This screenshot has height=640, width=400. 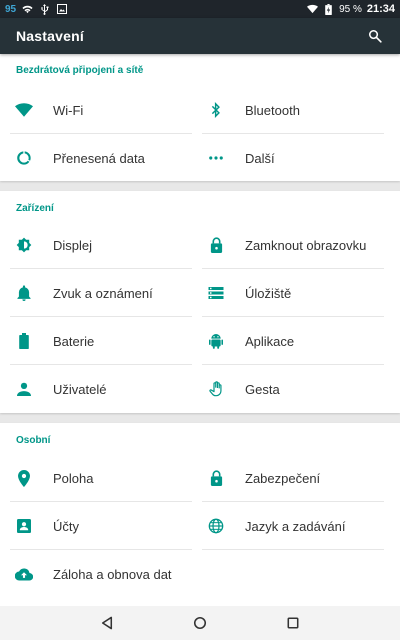 I want to click on settings-row: Displej Zamknout obrazovku, so click(x=200, y=245).